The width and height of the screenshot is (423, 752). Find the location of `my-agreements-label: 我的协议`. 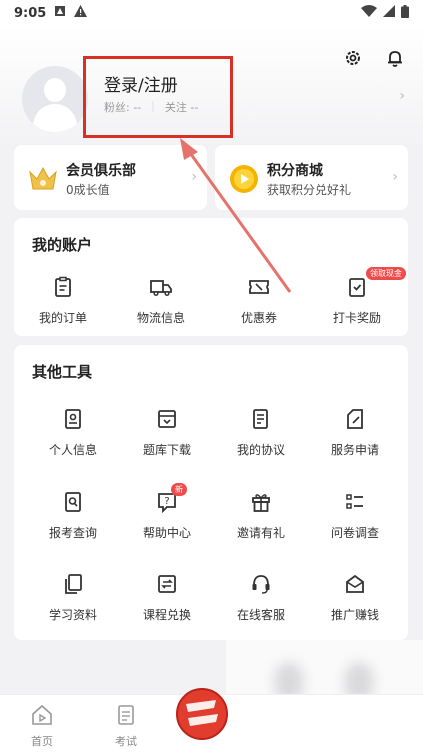

my-agreements-label: 我的协议 is located at coordinates (260, 450).